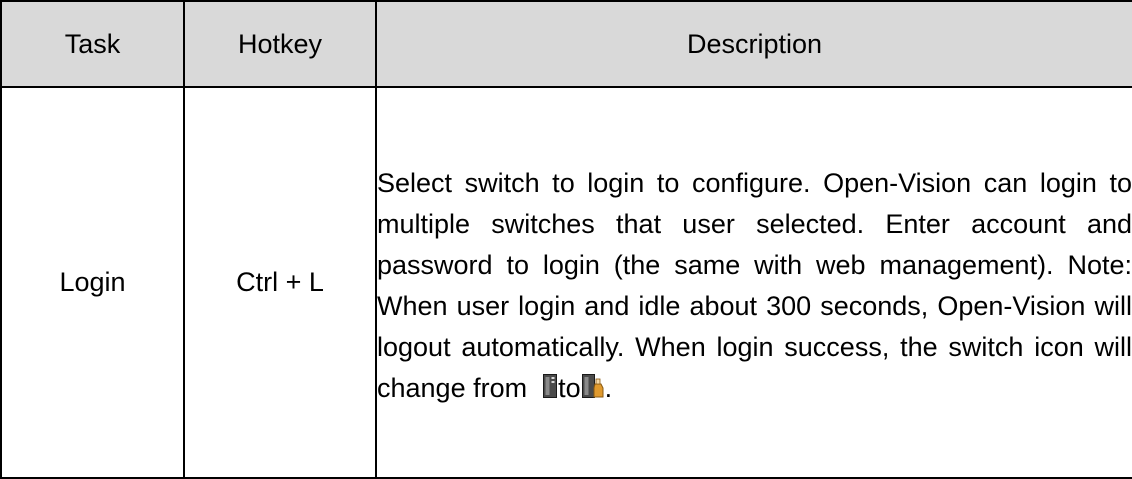 The image size is (1132, 479). Describe the element at coordinates (280, 282) in the screenshot. I see `hotkey-cell: Ctrl + L` at that location.